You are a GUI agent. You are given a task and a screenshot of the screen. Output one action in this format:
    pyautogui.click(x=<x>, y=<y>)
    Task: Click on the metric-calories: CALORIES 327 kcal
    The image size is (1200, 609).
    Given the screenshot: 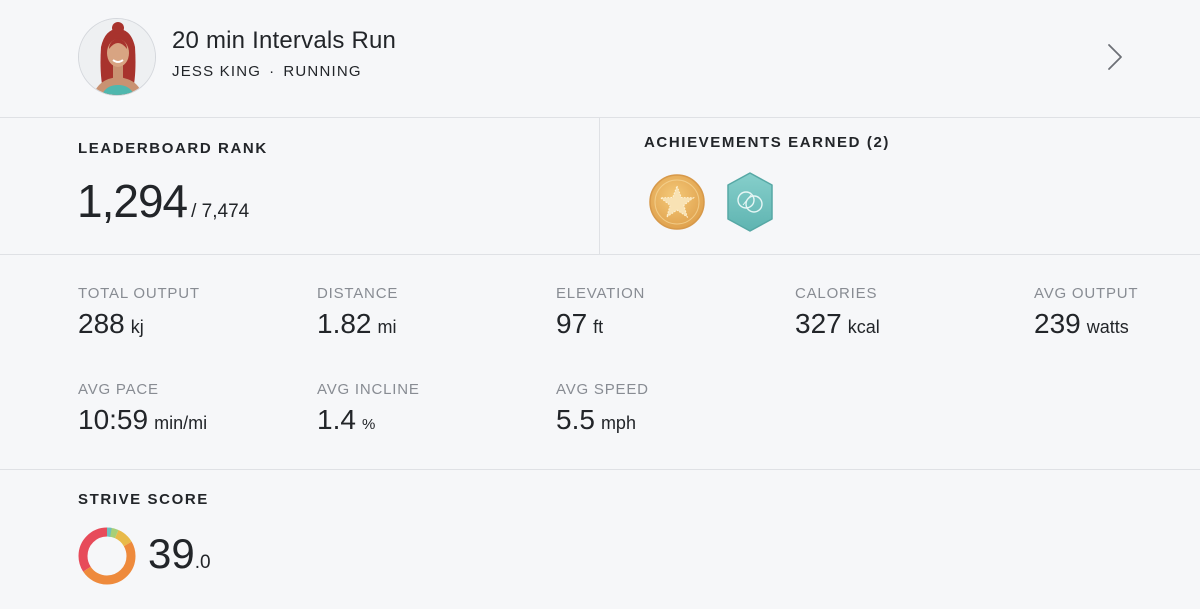 What is the action you would take?
    pyautogui.click(x=837, y=312)
    